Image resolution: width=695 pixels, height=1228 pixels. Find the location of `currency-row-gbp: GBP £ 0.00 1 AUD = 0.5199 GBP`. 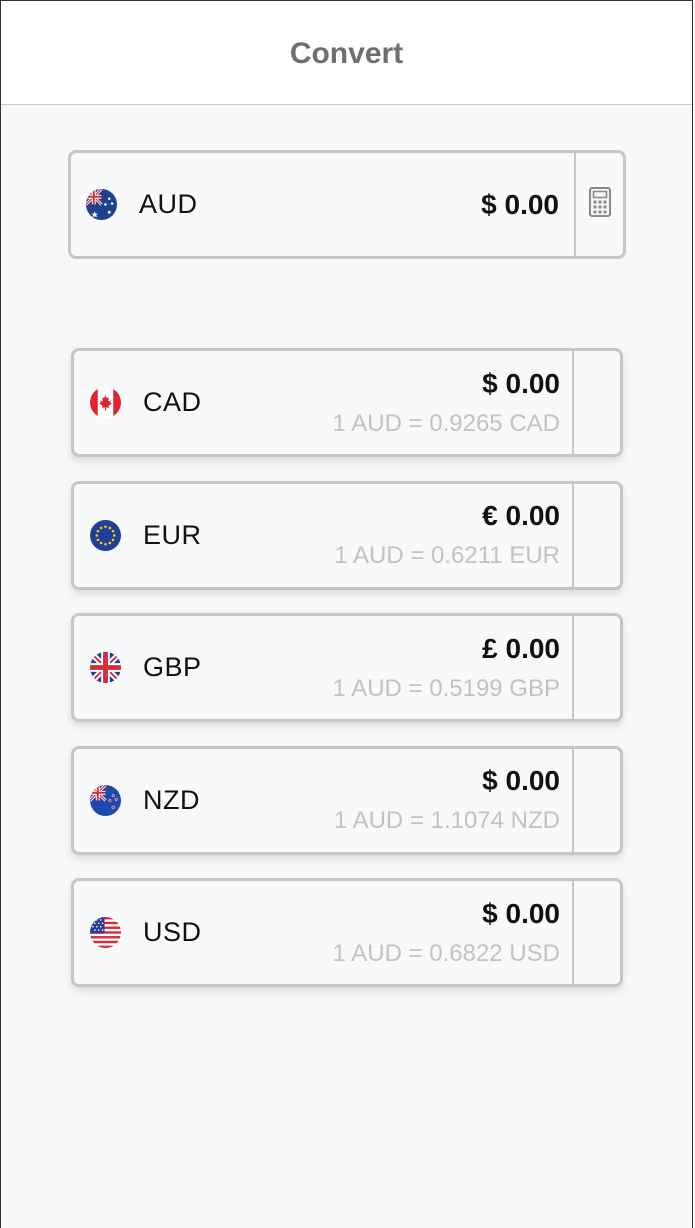

currency-row-gbp: GBP £ 0.00 1 AUD = 0.5199 GBP is located at coordinates (347, 667).